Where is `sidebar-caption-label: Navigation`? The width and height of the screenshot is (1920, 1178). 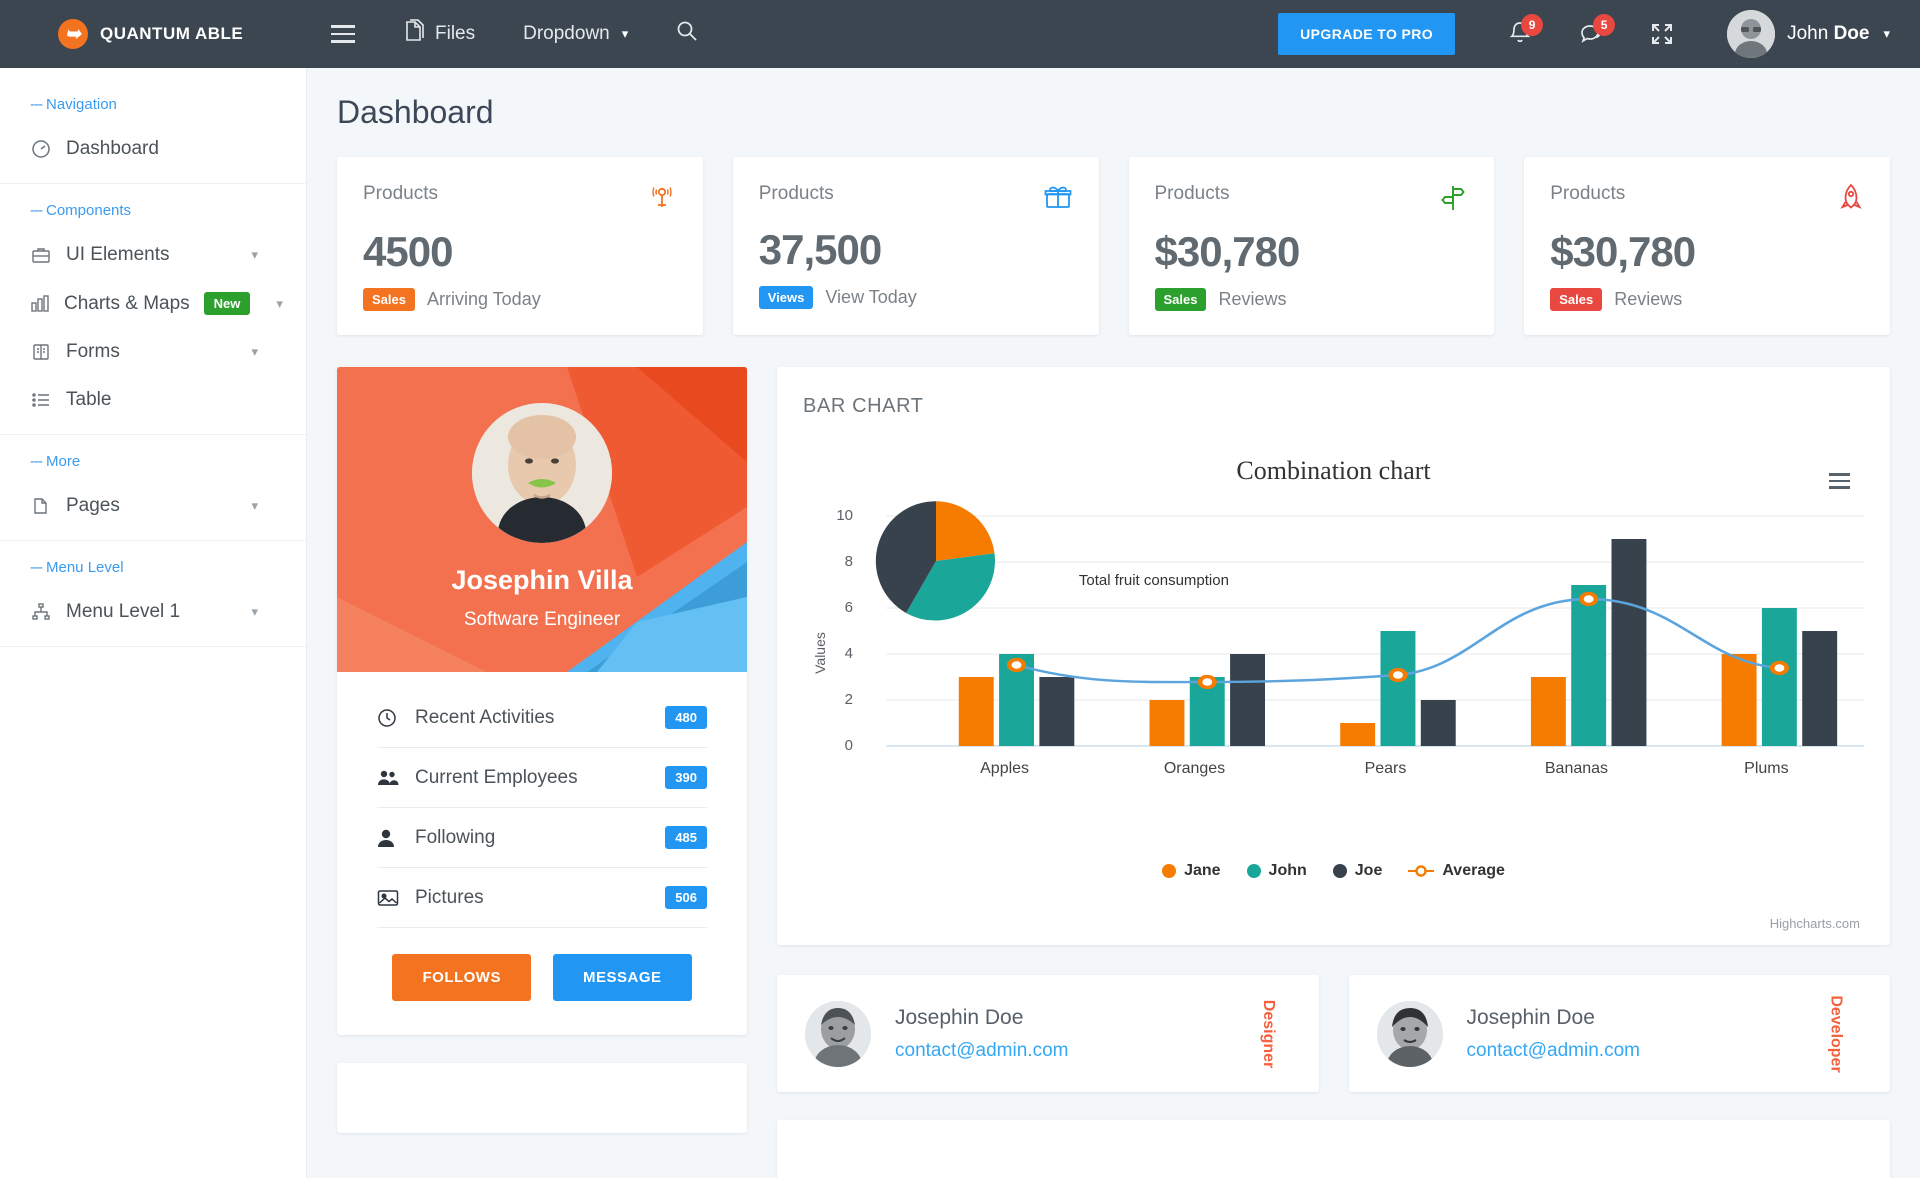 sidebar-caption-label: Navigation is located at coordinates (81, 104).